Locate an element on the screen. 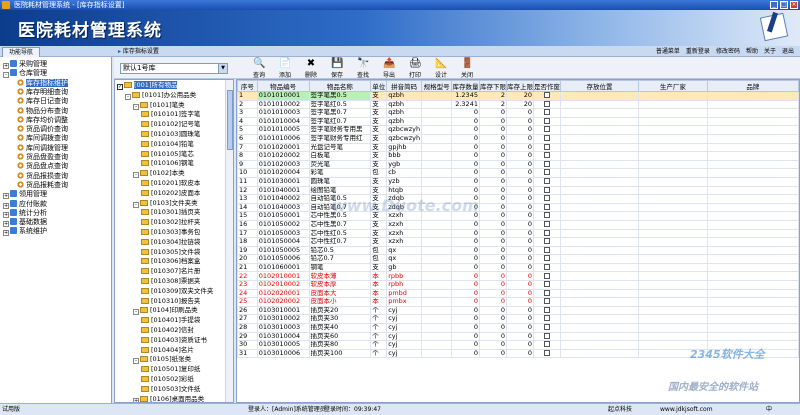 The height and width of the screenshot is (415, 800). sidebar-item: 库存指标维护 is located at coordinates (42, 83).